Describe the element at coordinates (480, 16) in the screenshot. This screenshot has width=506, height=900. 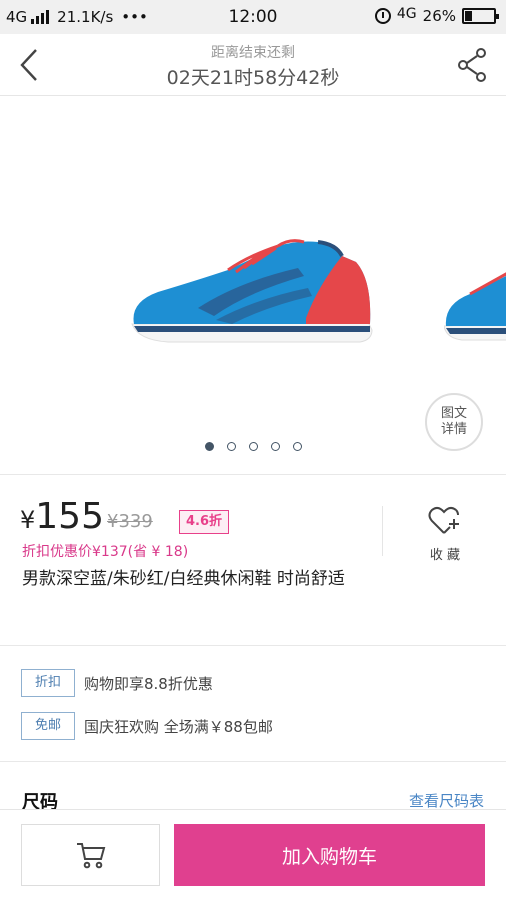
I see `battery-icon` at that location.